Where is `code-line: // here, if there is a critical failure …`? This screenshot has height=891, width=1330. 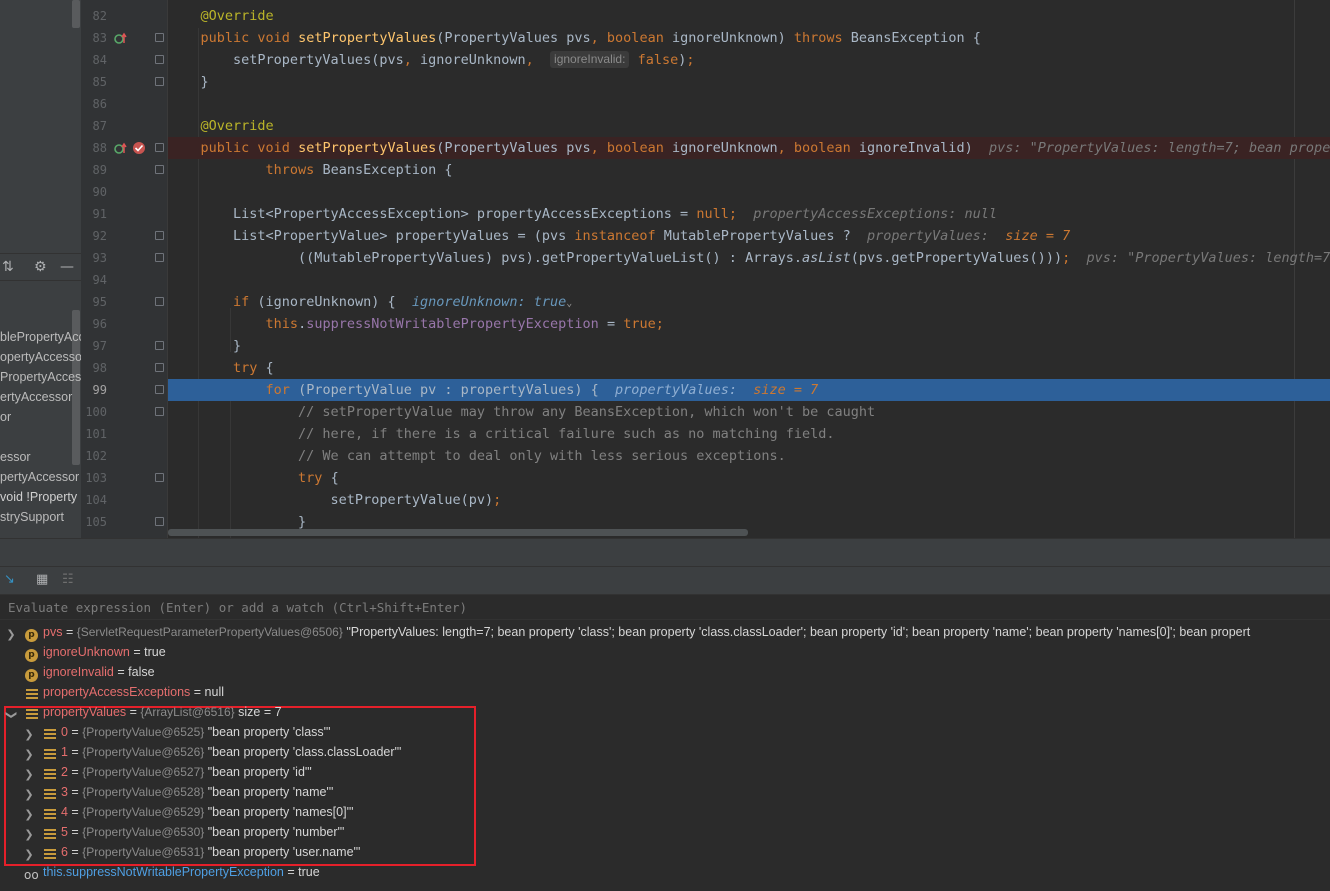
code-line: // here, if there is a critical failure … is located at coordinates (749, 434).